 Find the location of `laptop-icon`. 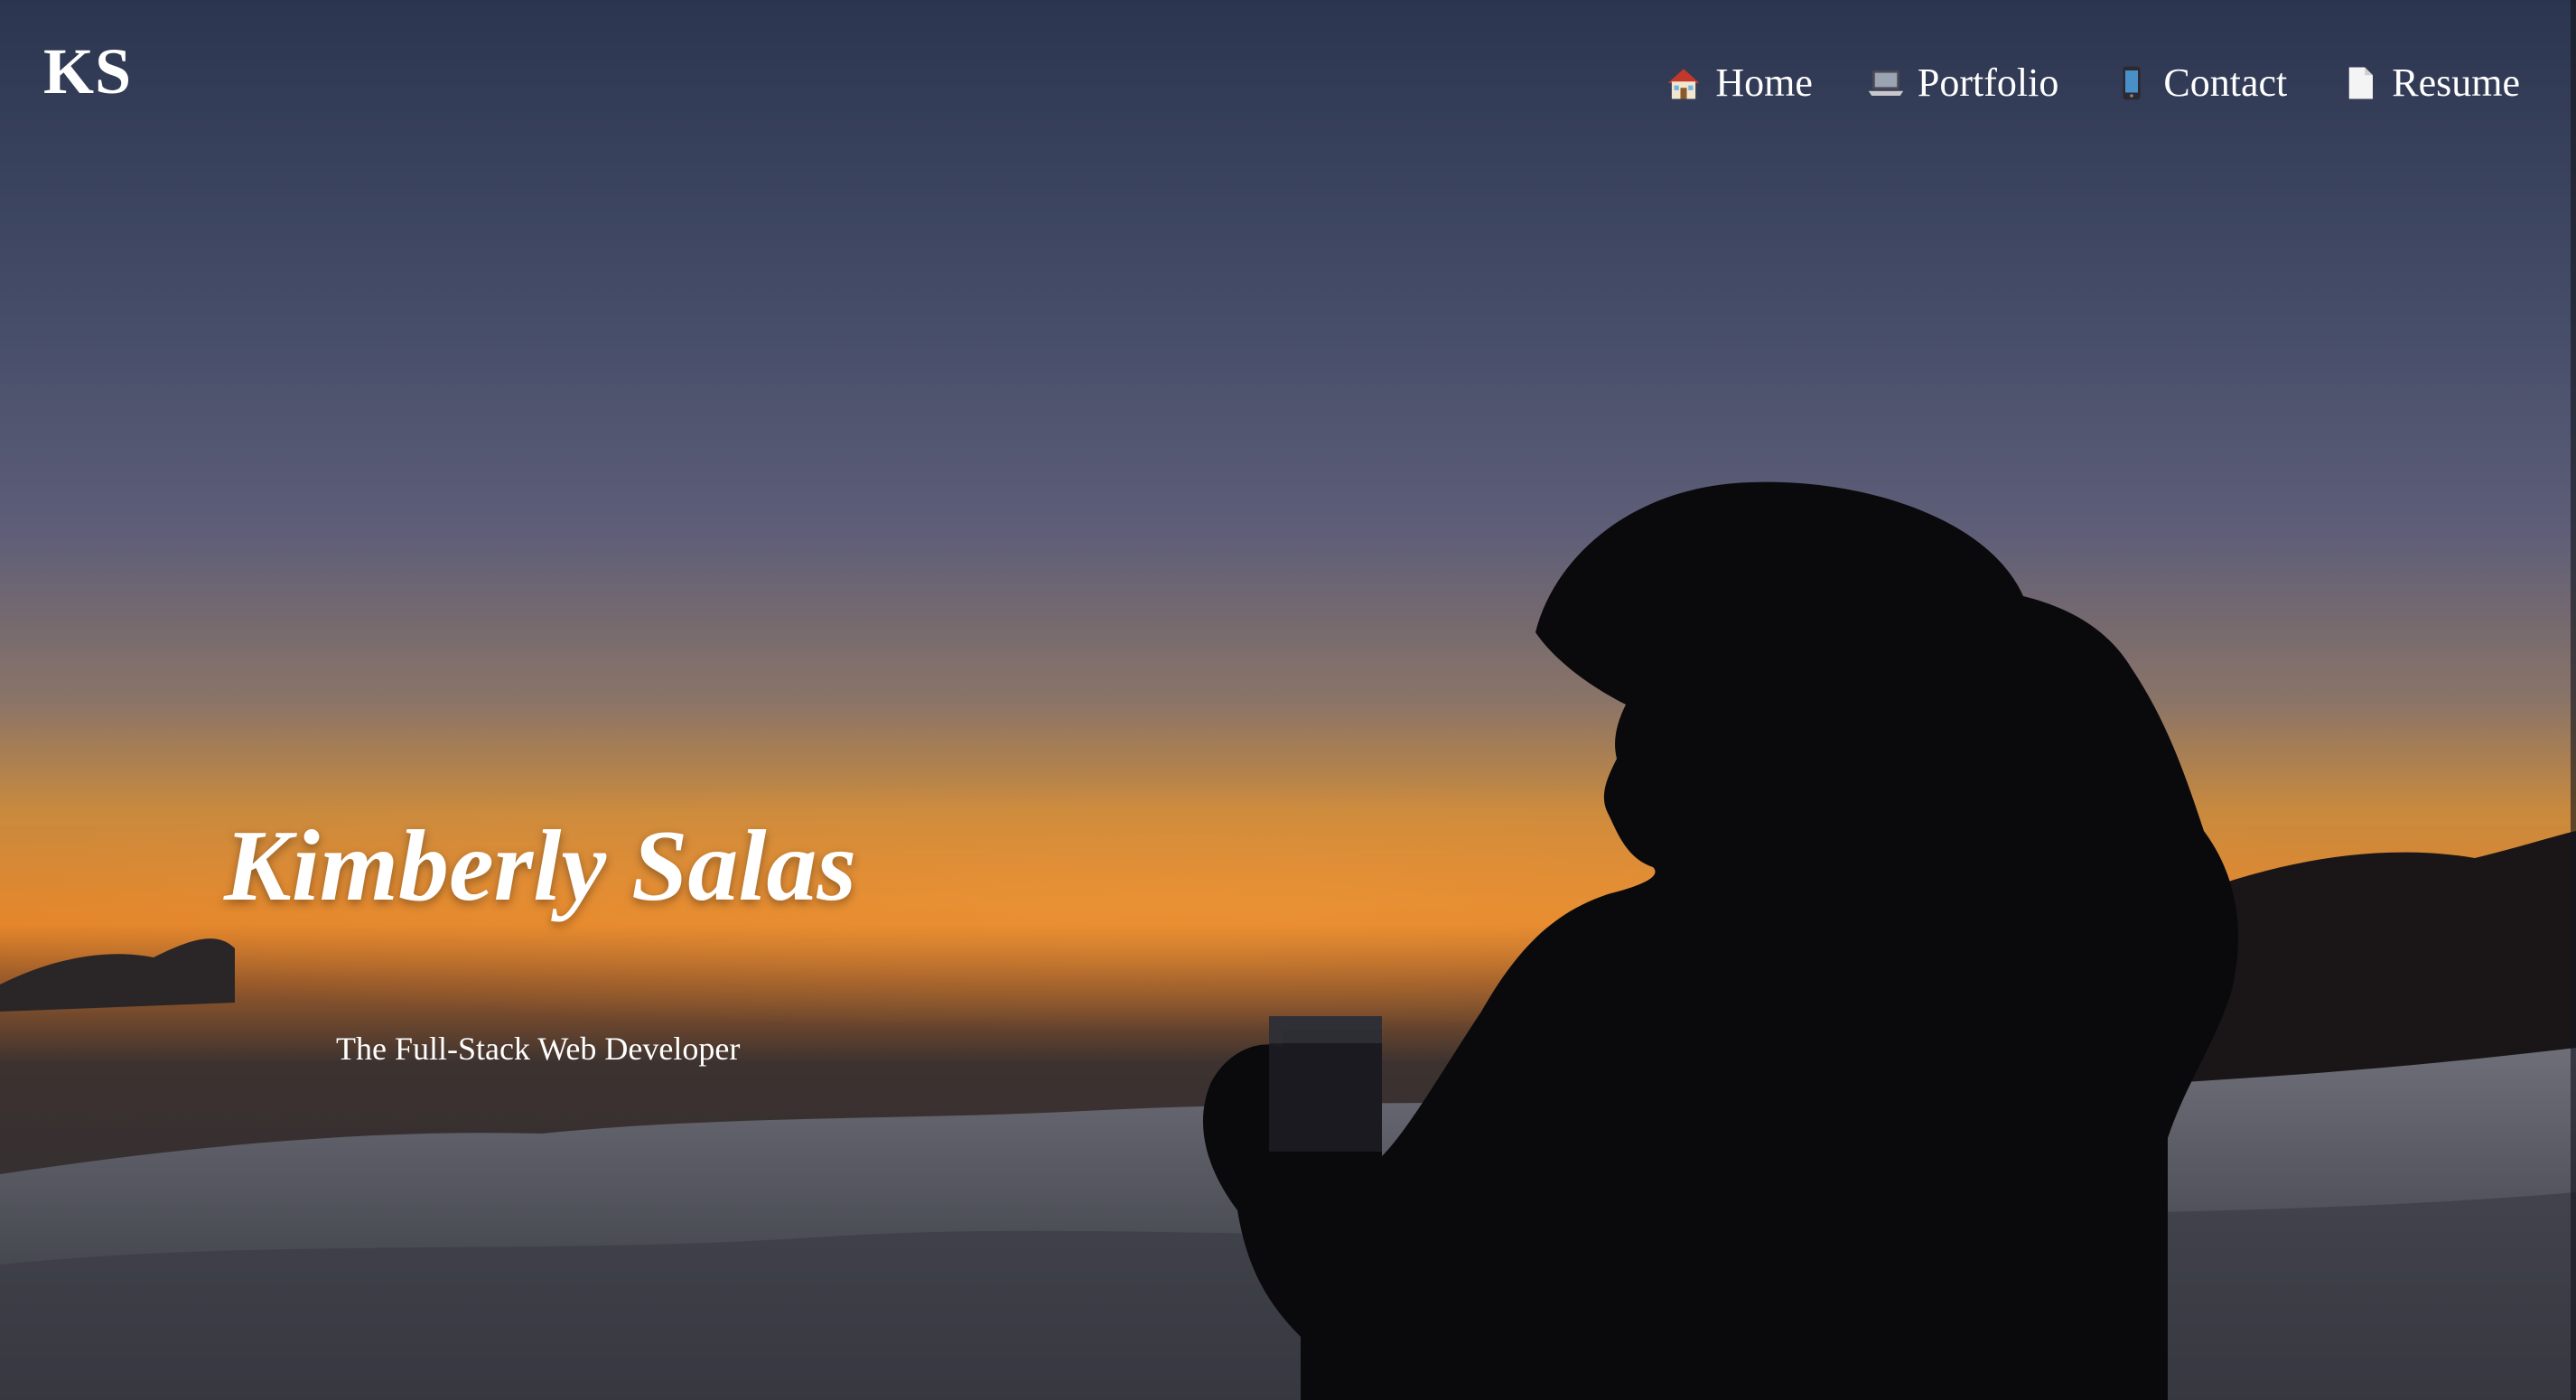

laptop-icon is located at coordinates (1886, 83).